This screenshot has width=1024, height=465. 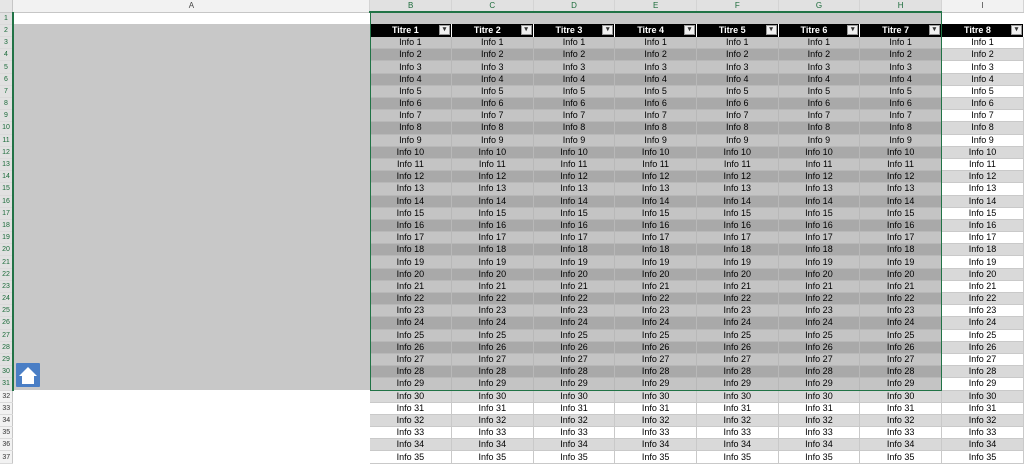 What do you see at coordinates (737, 7) in the screenshot?
I see `column-header-f: F` at bounding box center [737, 7].